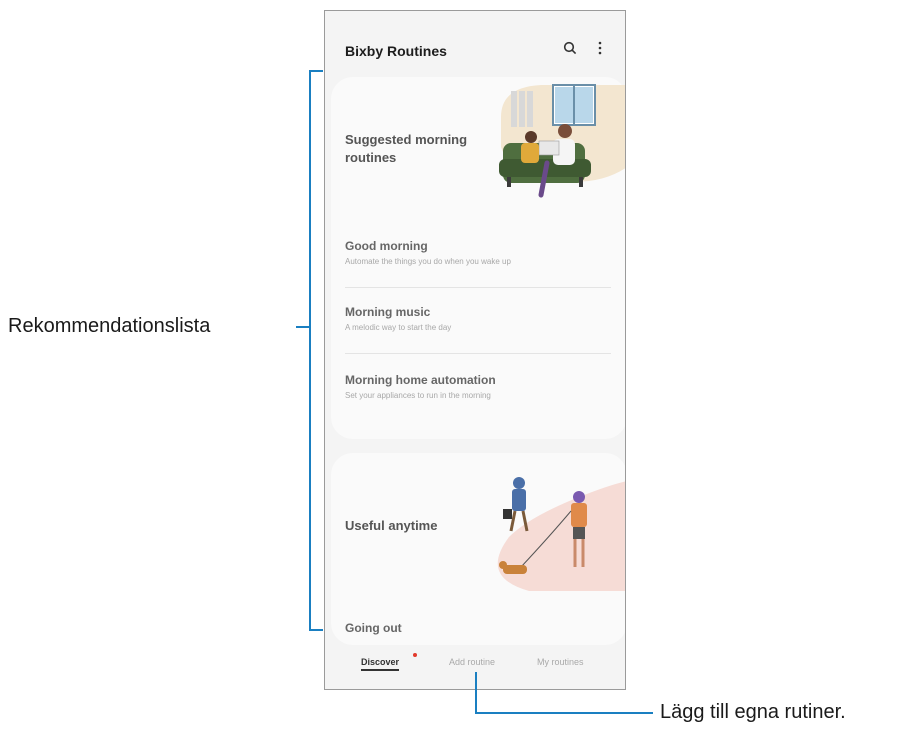 This screenshot has width=922, height=731. What do you see at coordinates (753, 712) in the screenshot?
I see `callout-add-own-routines: Lägg till egna rutiner.` at bounding box center [753, 712].